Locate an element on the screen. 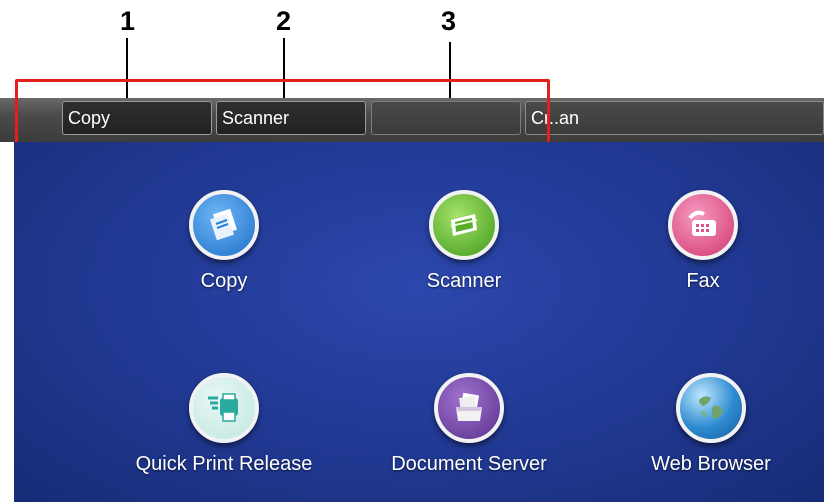  app-label: Fax is located at coordinates (703, 281).